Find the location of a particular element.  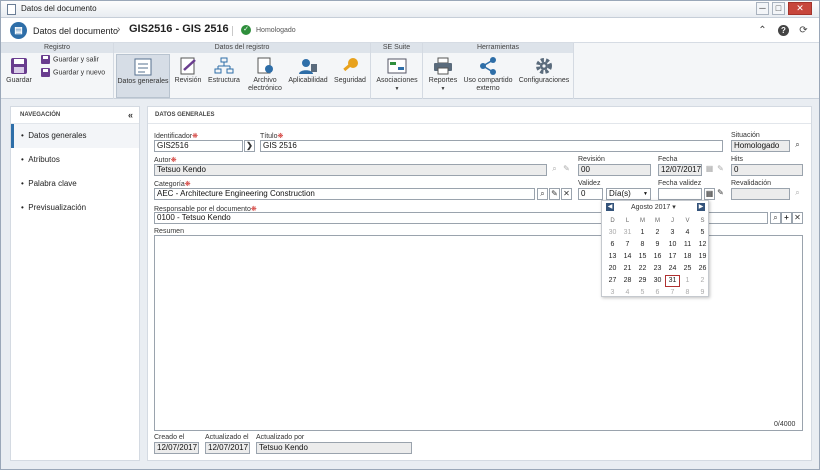

calendar-day: 18 is located at coordinates (687, 257).